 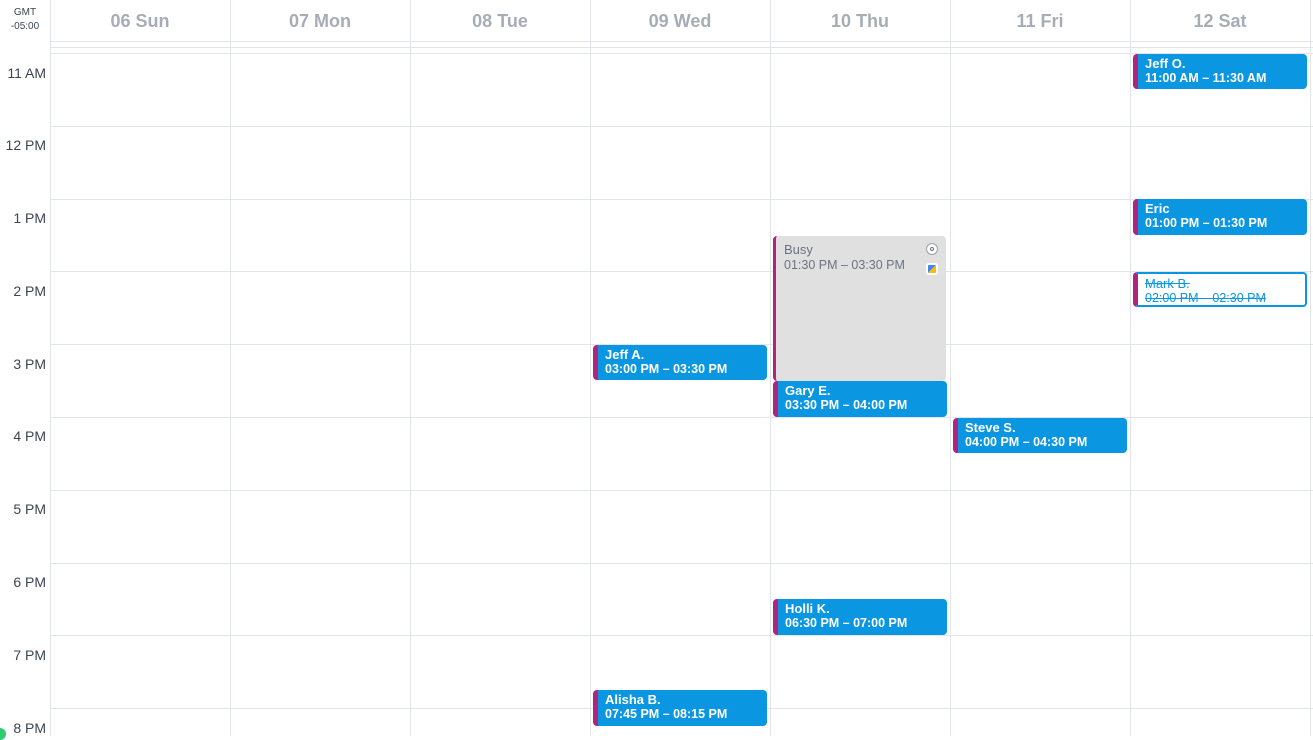 I want to click on hour-label-2pm: 2 PM, so click(x=29, y=291).